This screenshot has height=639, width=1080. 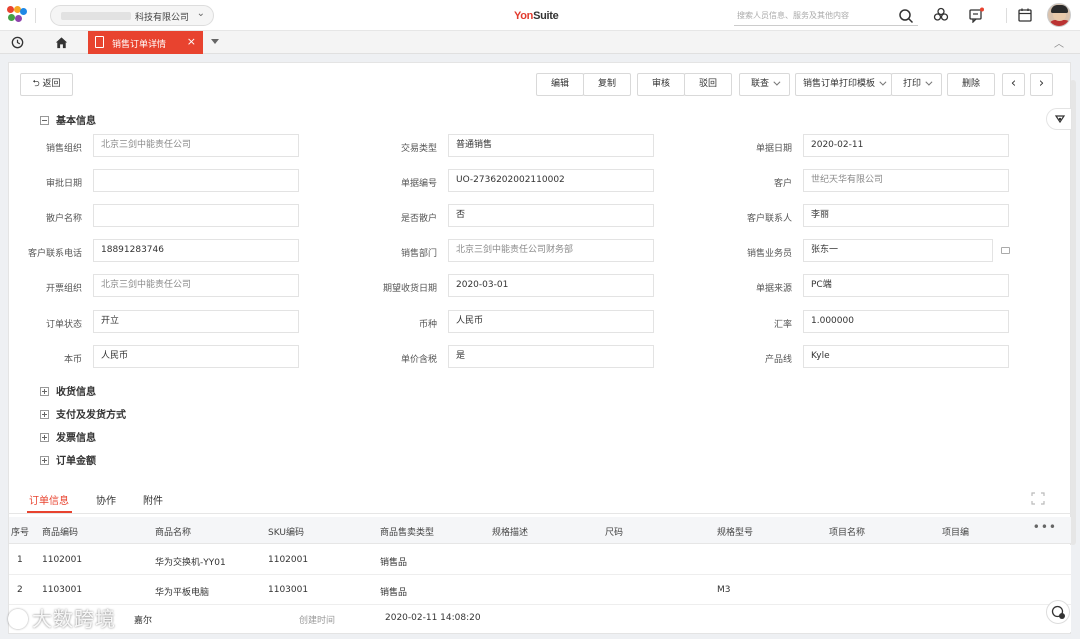 I want to click on invoice-org-field: 北京三剑中能责任公司, so click(x=196, y=285).